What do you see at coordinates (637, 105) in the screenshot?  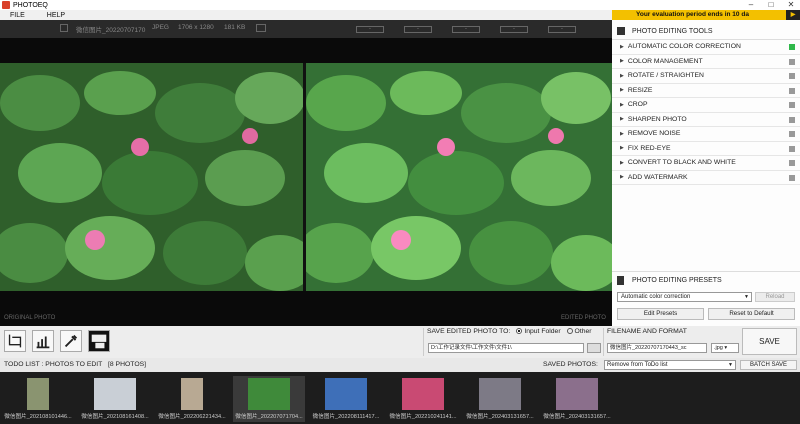 I see `tool-label: CROP` at bounding box center [637, 105].